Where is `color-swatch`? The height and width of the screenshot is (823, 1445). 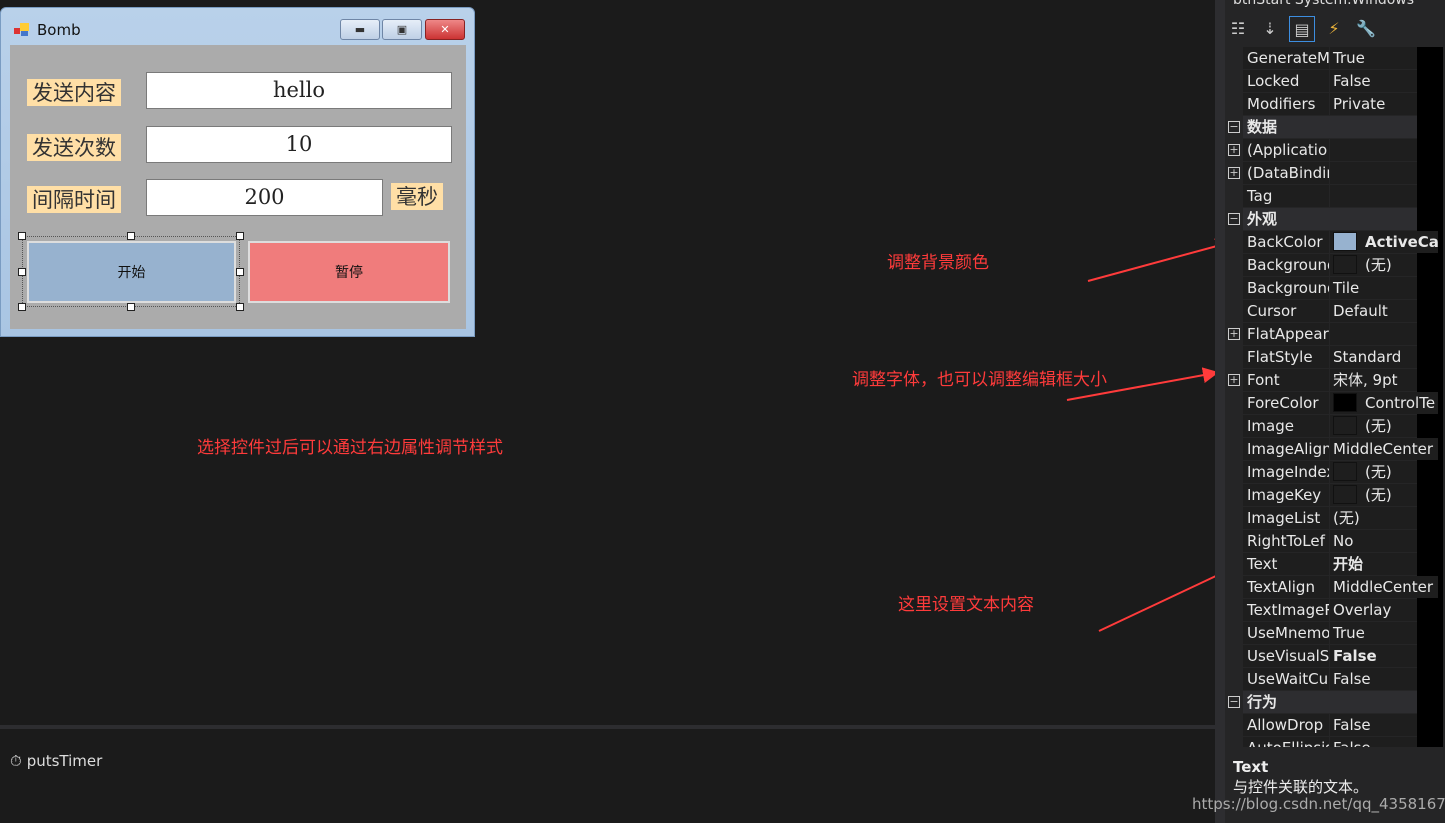
color-swatch is located at coordinates (1345, 241).